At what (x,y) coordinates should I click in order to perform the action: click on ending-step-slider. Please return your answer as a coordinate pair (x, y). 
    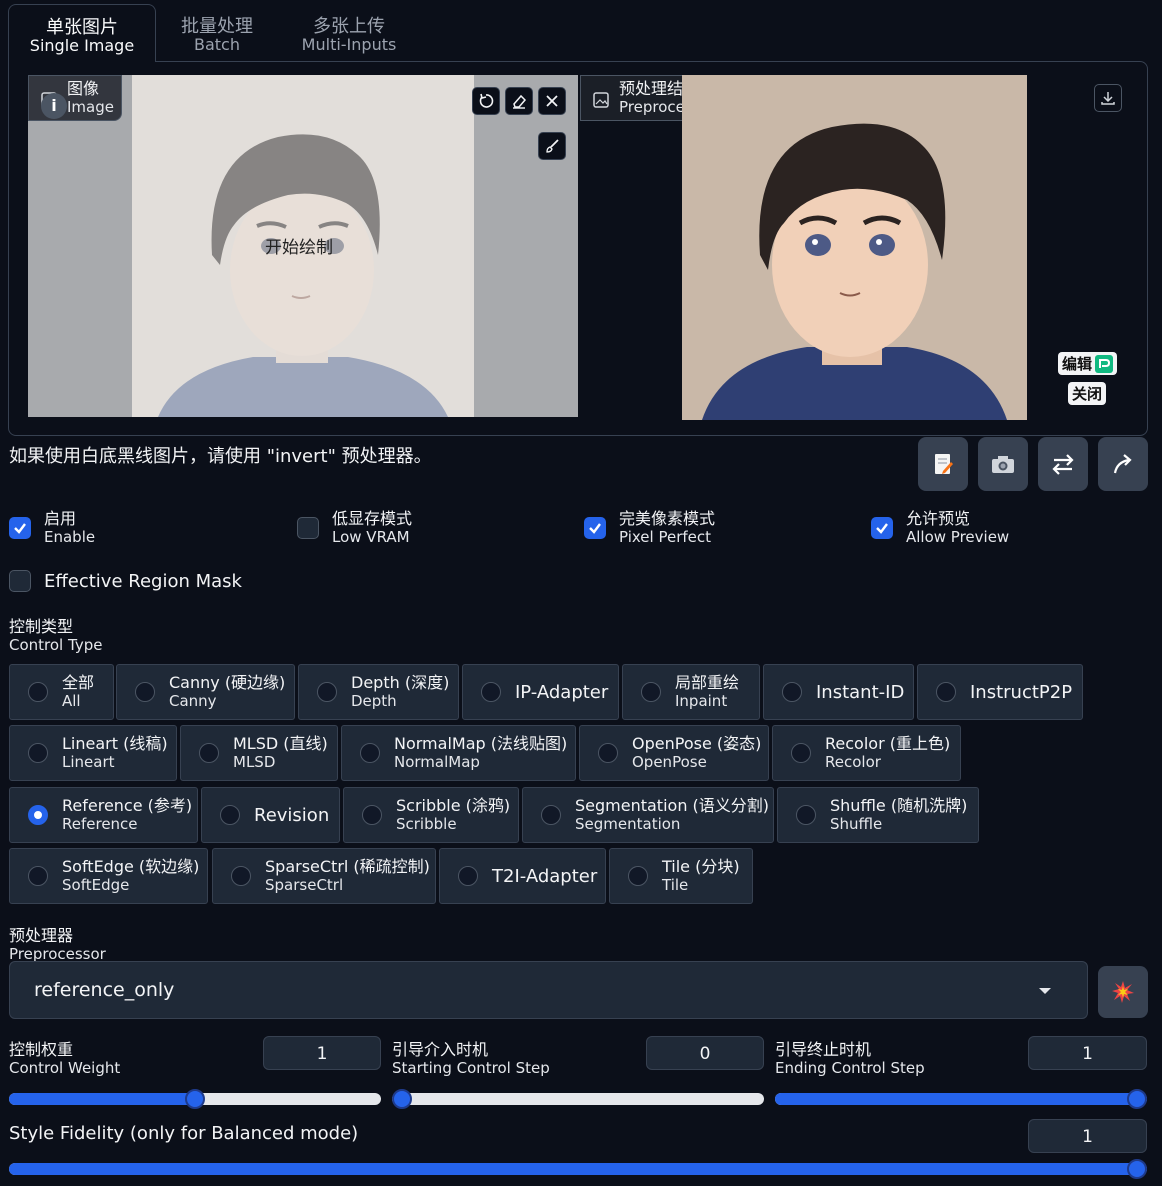
    Looking at the image, I should click on (961, 1099).